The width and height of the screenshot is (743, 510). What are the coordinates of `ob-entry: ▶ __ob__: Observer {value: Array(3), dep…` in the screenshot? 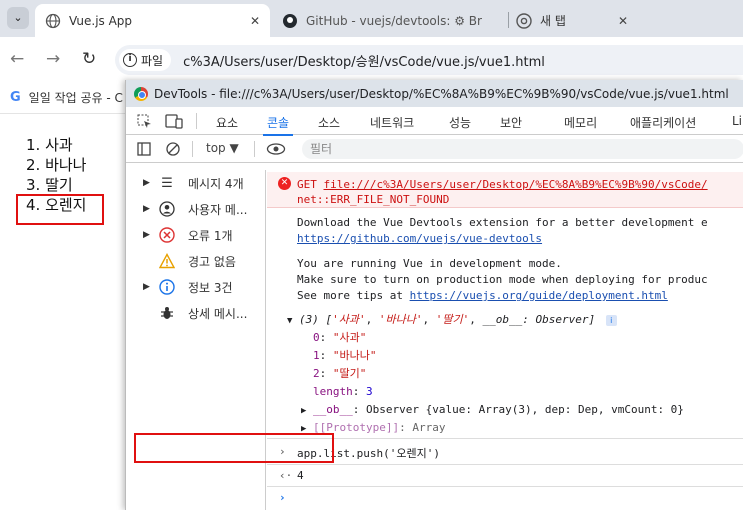 It's located at (492, 410).